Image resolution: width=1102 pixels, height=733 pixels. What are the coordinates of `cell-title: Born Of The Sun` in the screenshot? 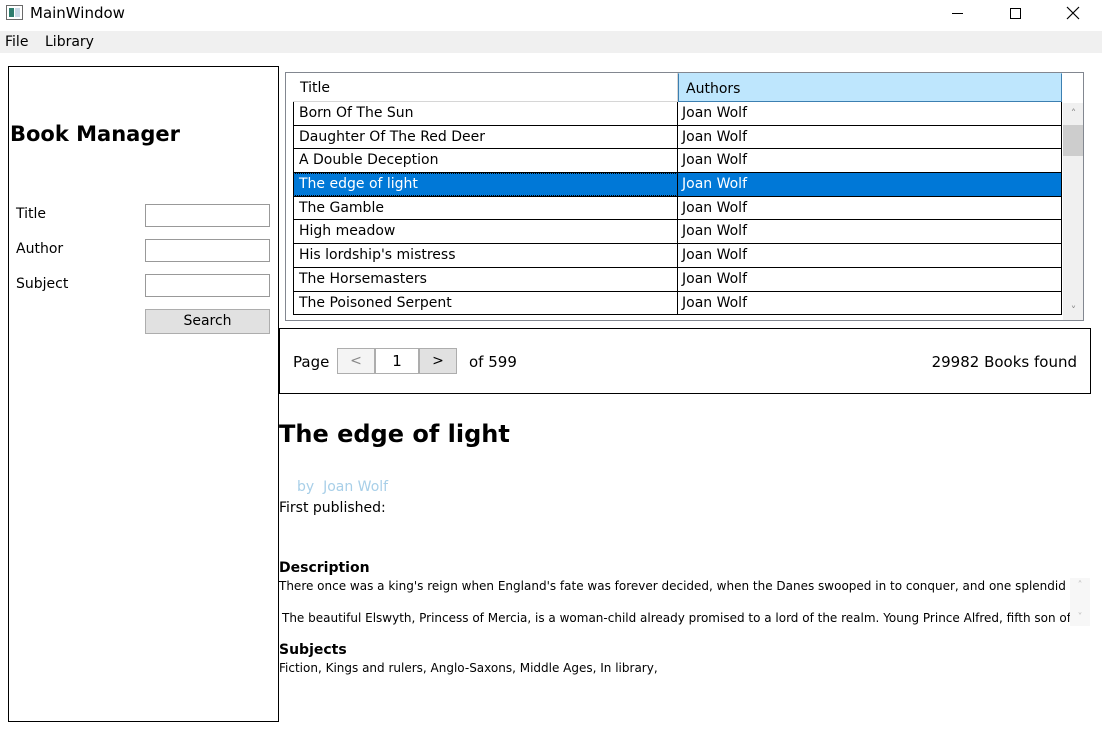 It's located at (485, 113).